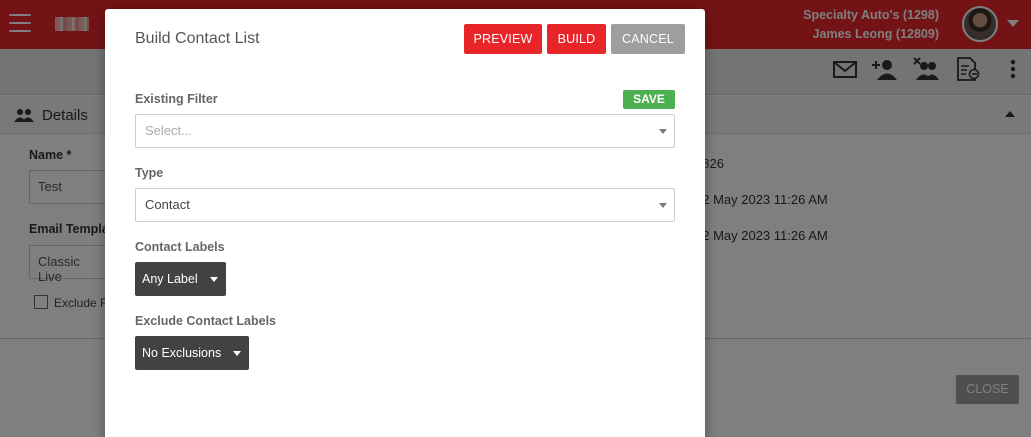  I want to click on type-value: Contact, so click(167, 204).